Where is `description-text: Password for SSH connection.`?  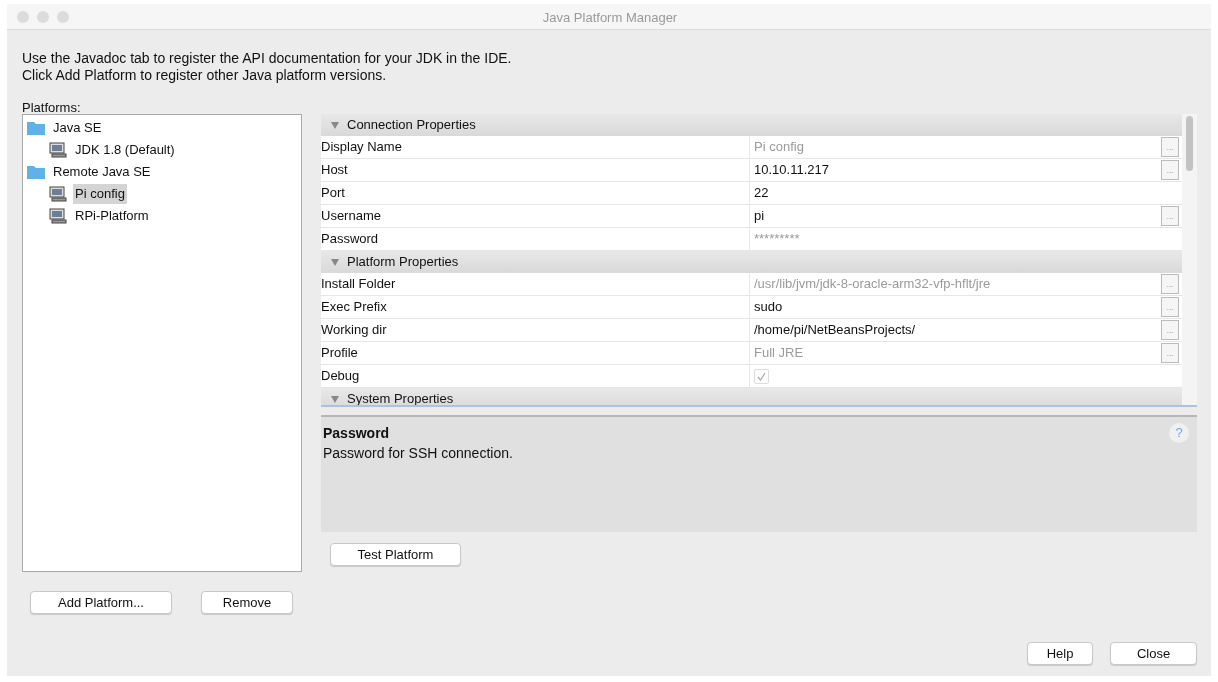
description-text: Password for SSH connection. is located at coordinates (418, 453).